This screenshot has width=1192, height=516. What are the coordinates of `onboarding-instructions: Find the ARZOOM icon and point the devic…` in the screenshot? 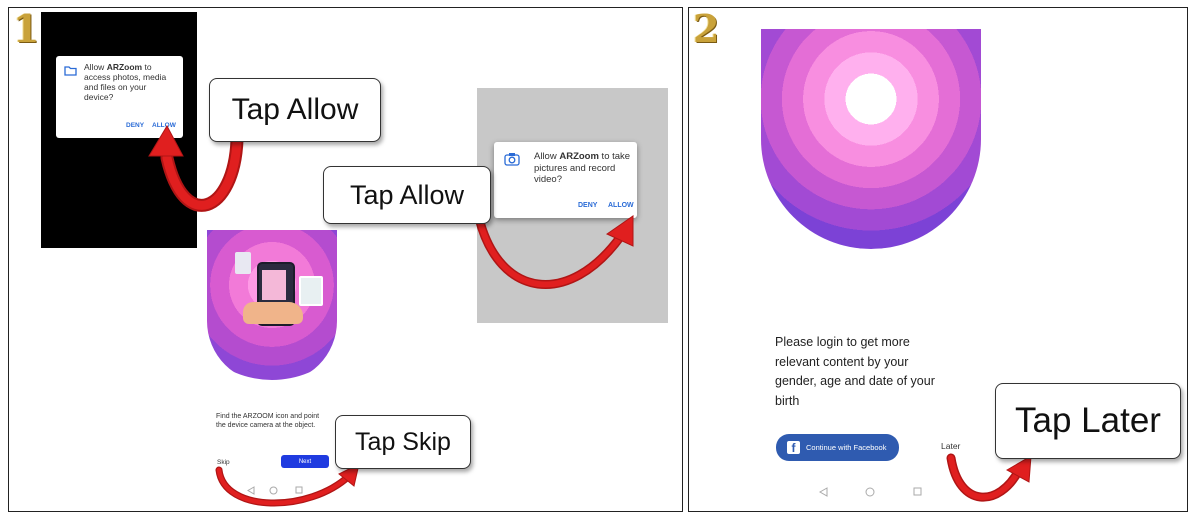 It's located at (268, 421).